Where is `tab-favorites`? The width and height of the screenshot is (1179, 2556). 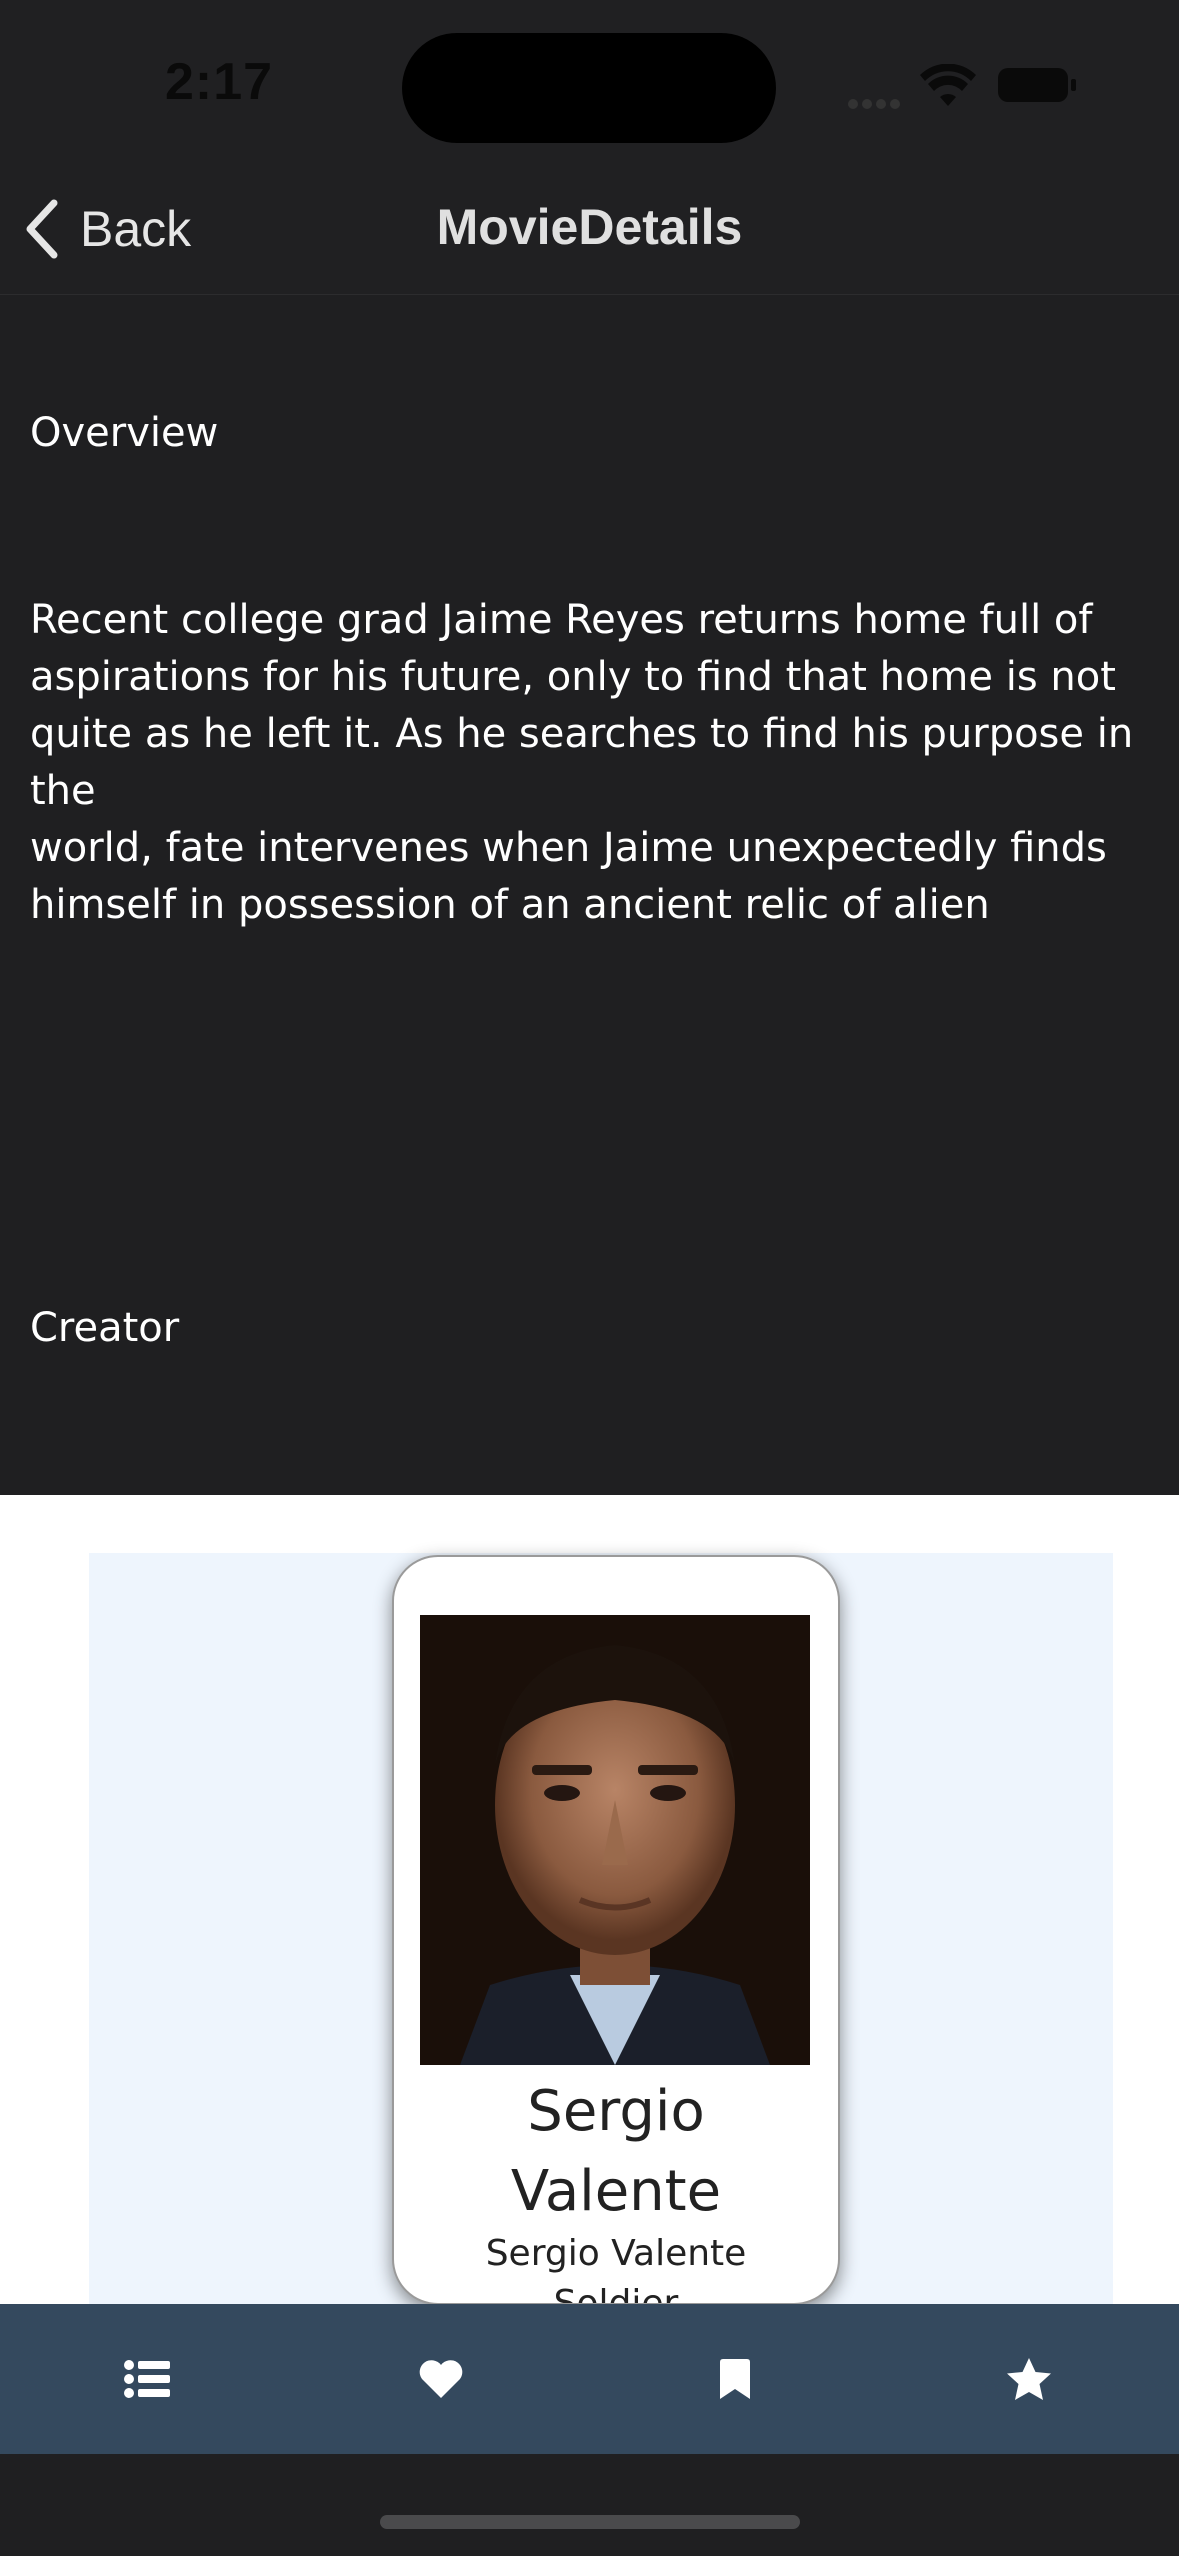 tab-favorites is located at coordinates (441, 2379).